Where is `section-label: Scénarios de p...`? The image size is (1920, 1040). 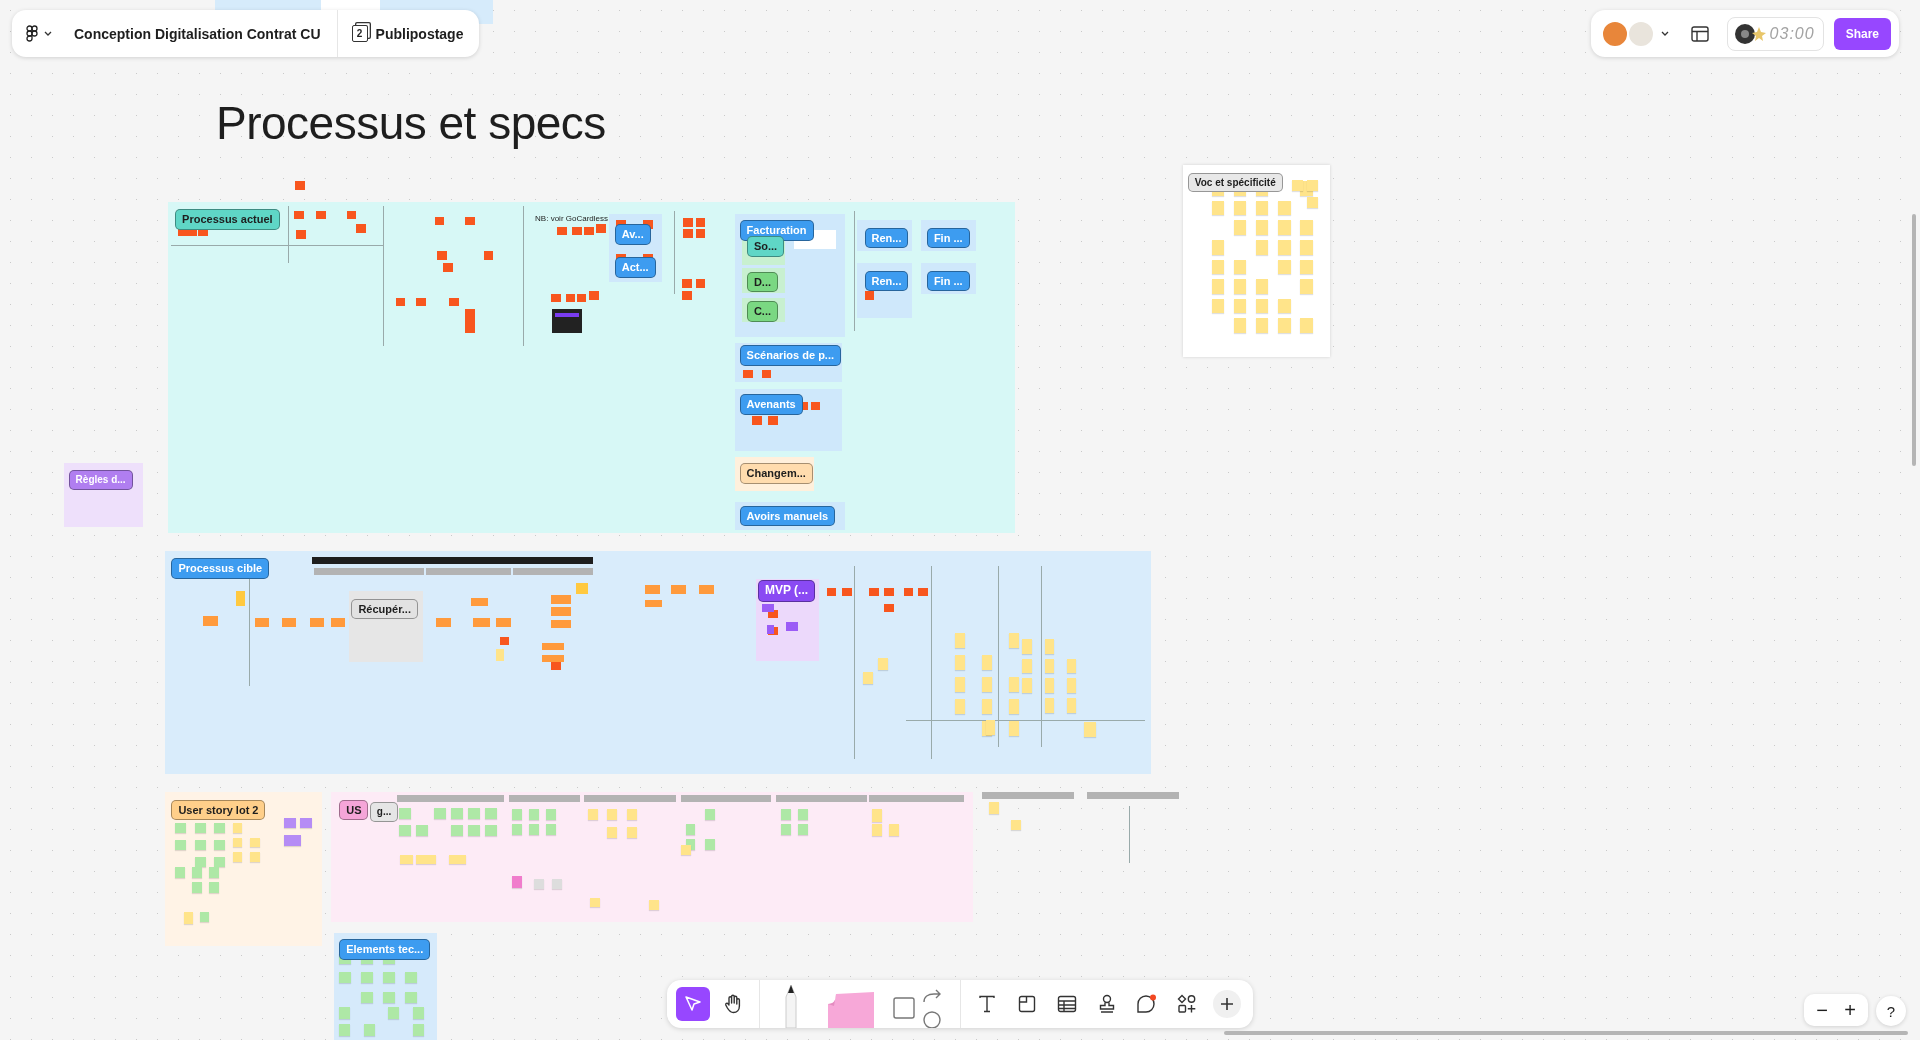
section-label: Scénarios de p... is located at coordinates (790, 355).